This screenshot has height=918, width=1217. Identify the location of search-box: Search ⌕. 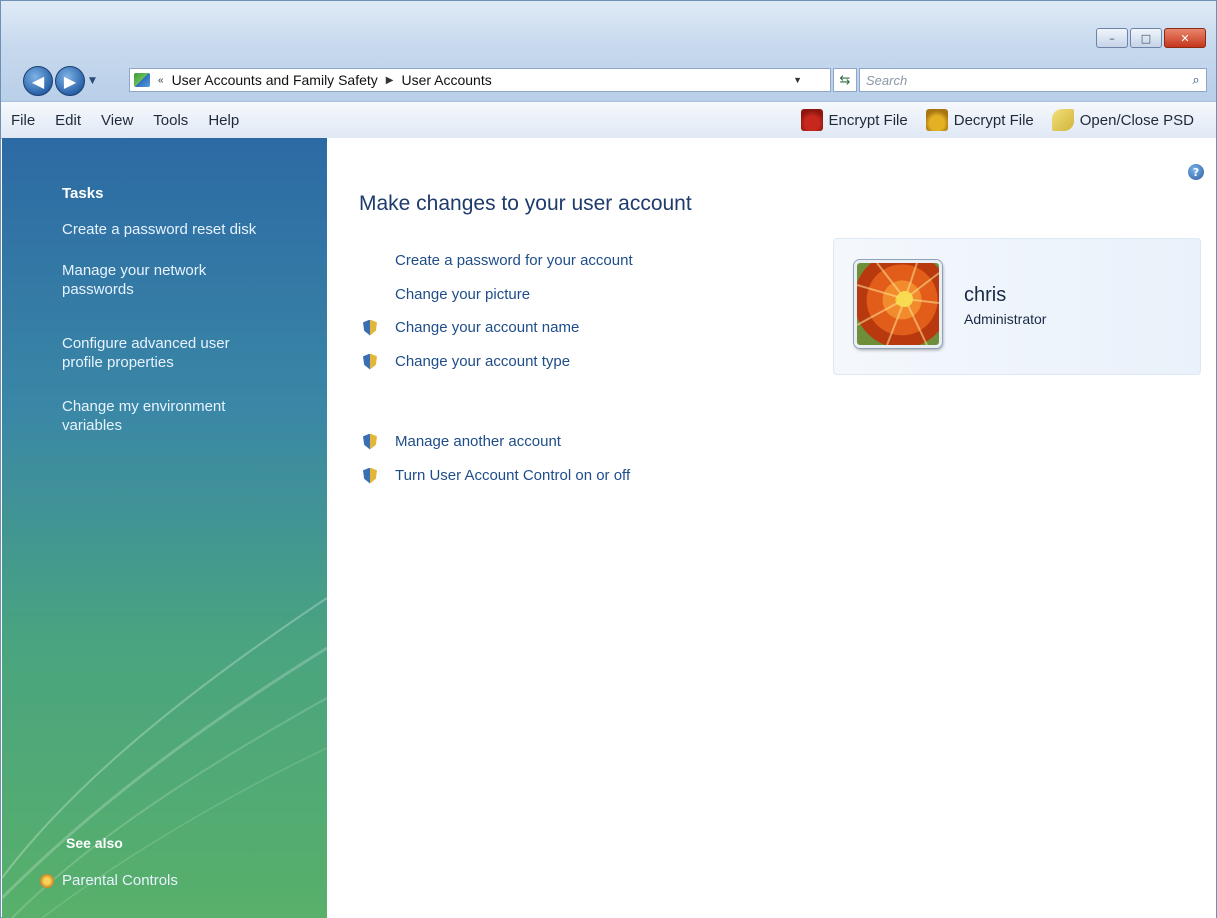
(1033, 80).